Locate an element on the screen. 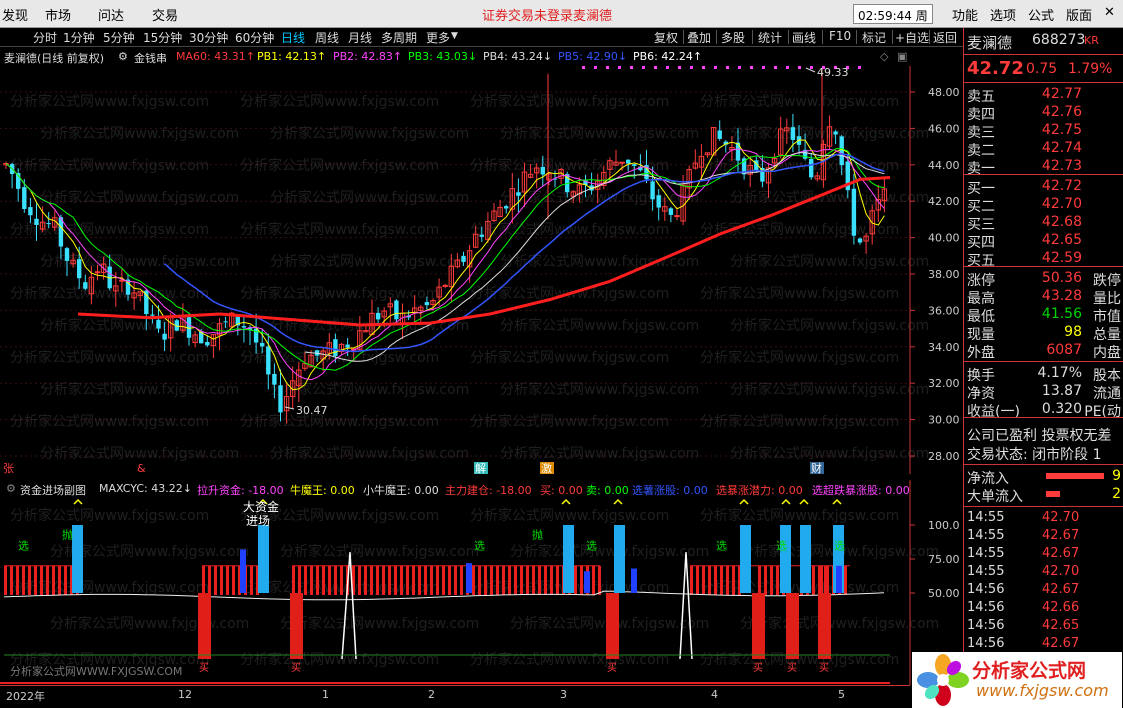 This screenshot has height=708, width=1123. tool-button: 叠加 is located at coordinates (699, 37).